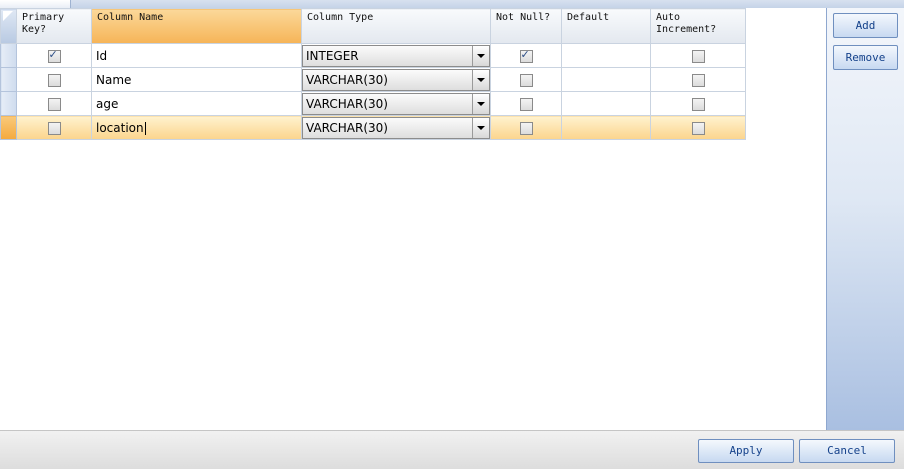  Describe the element at coordinates (8, 16) in the screenshot. I see `select-all-corner-icon` at that location.